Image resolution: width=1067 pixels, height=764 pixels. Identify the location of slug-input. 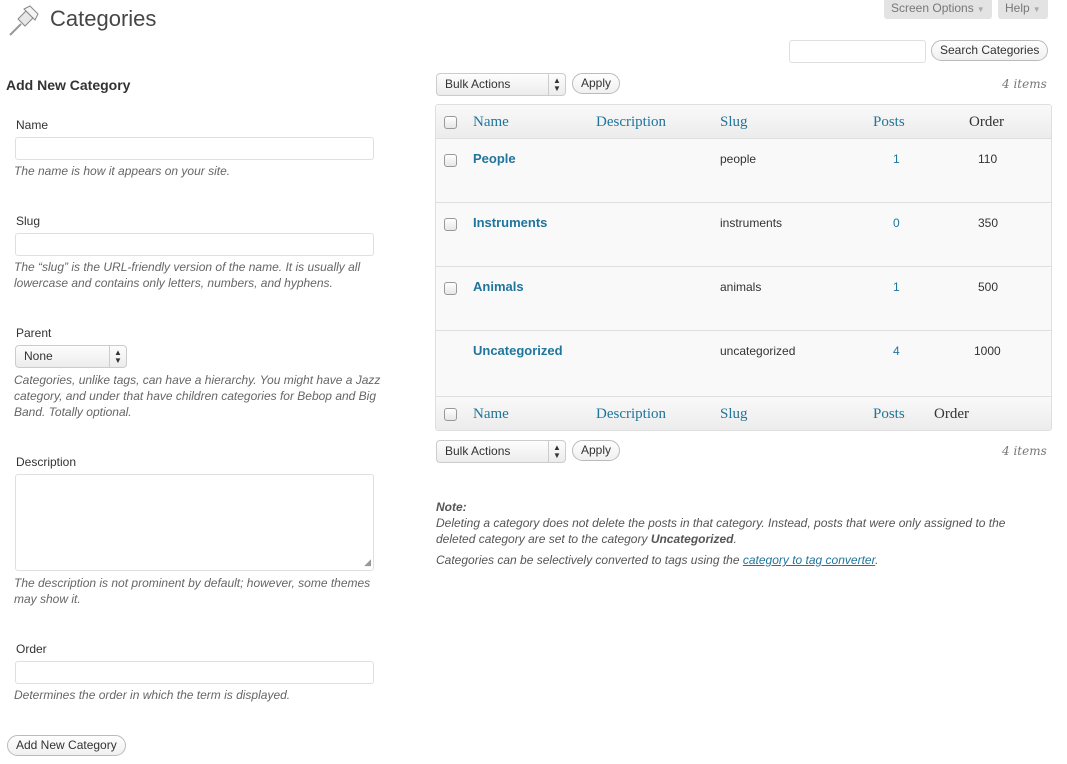
(194, 244).